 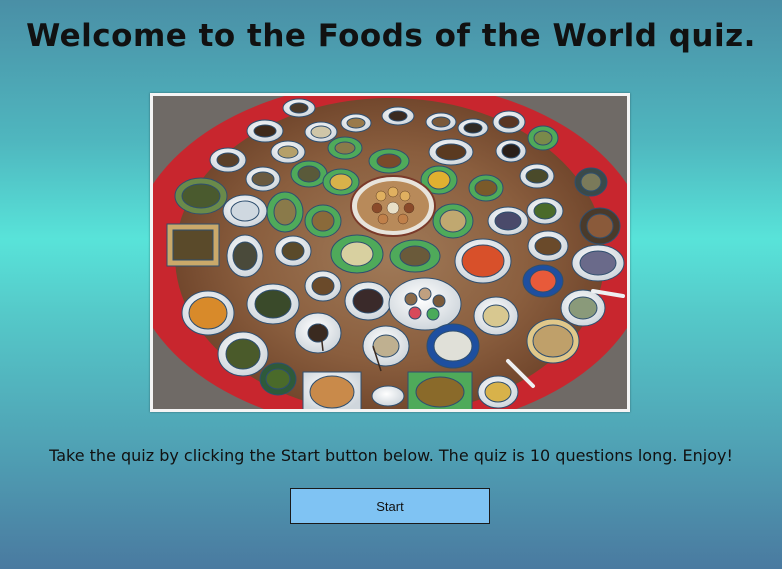 I want to click on start-button: Start, so click(x=390, y=506).